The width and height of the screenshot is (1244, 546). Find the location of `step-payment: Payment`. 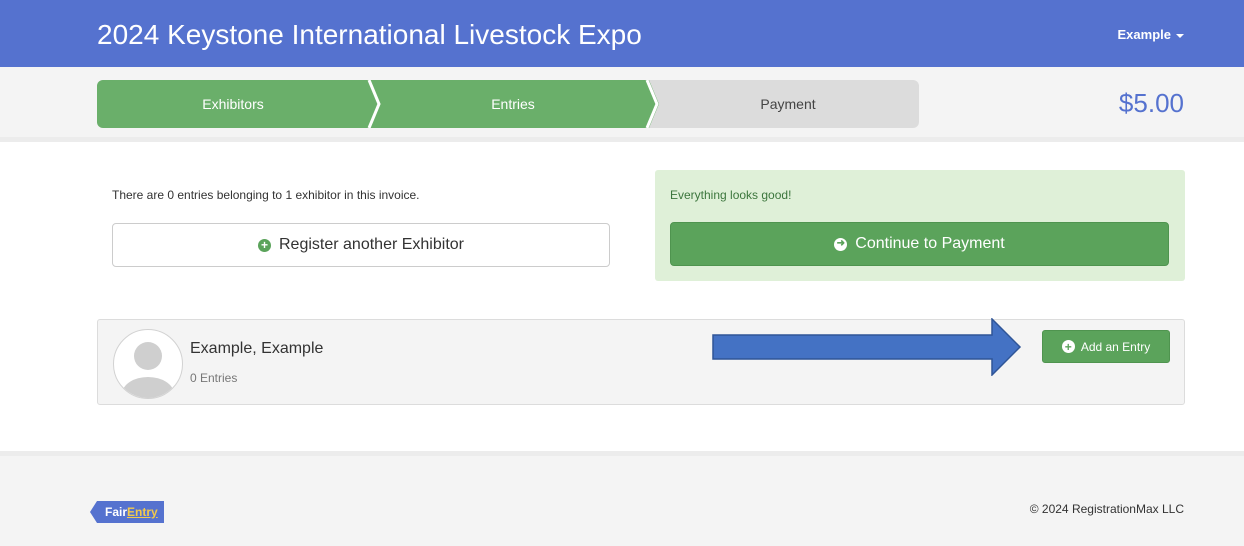

step-payment: Payment is located at coordinates (788, 104).